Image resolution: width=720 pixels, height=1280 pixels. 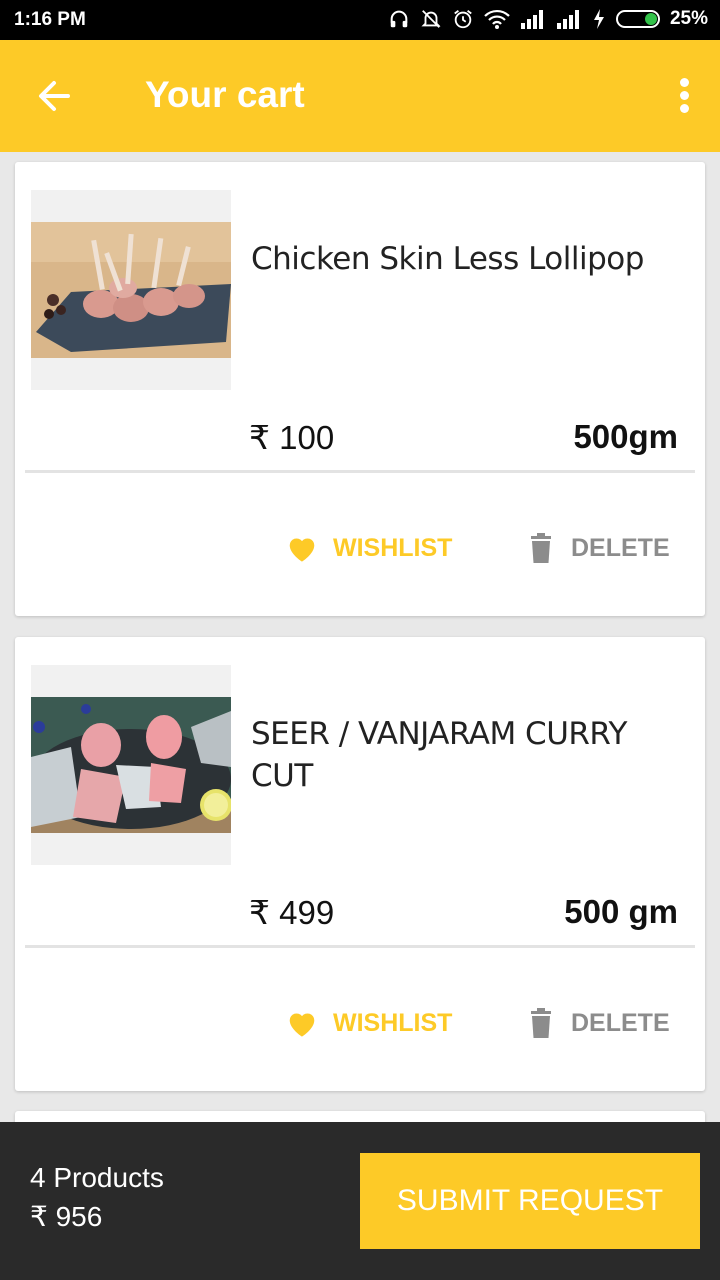 What do you see at coordinates (225, 94) in the screenshot?
I see `page-title: Your cart` at bounding box center [225, 94].